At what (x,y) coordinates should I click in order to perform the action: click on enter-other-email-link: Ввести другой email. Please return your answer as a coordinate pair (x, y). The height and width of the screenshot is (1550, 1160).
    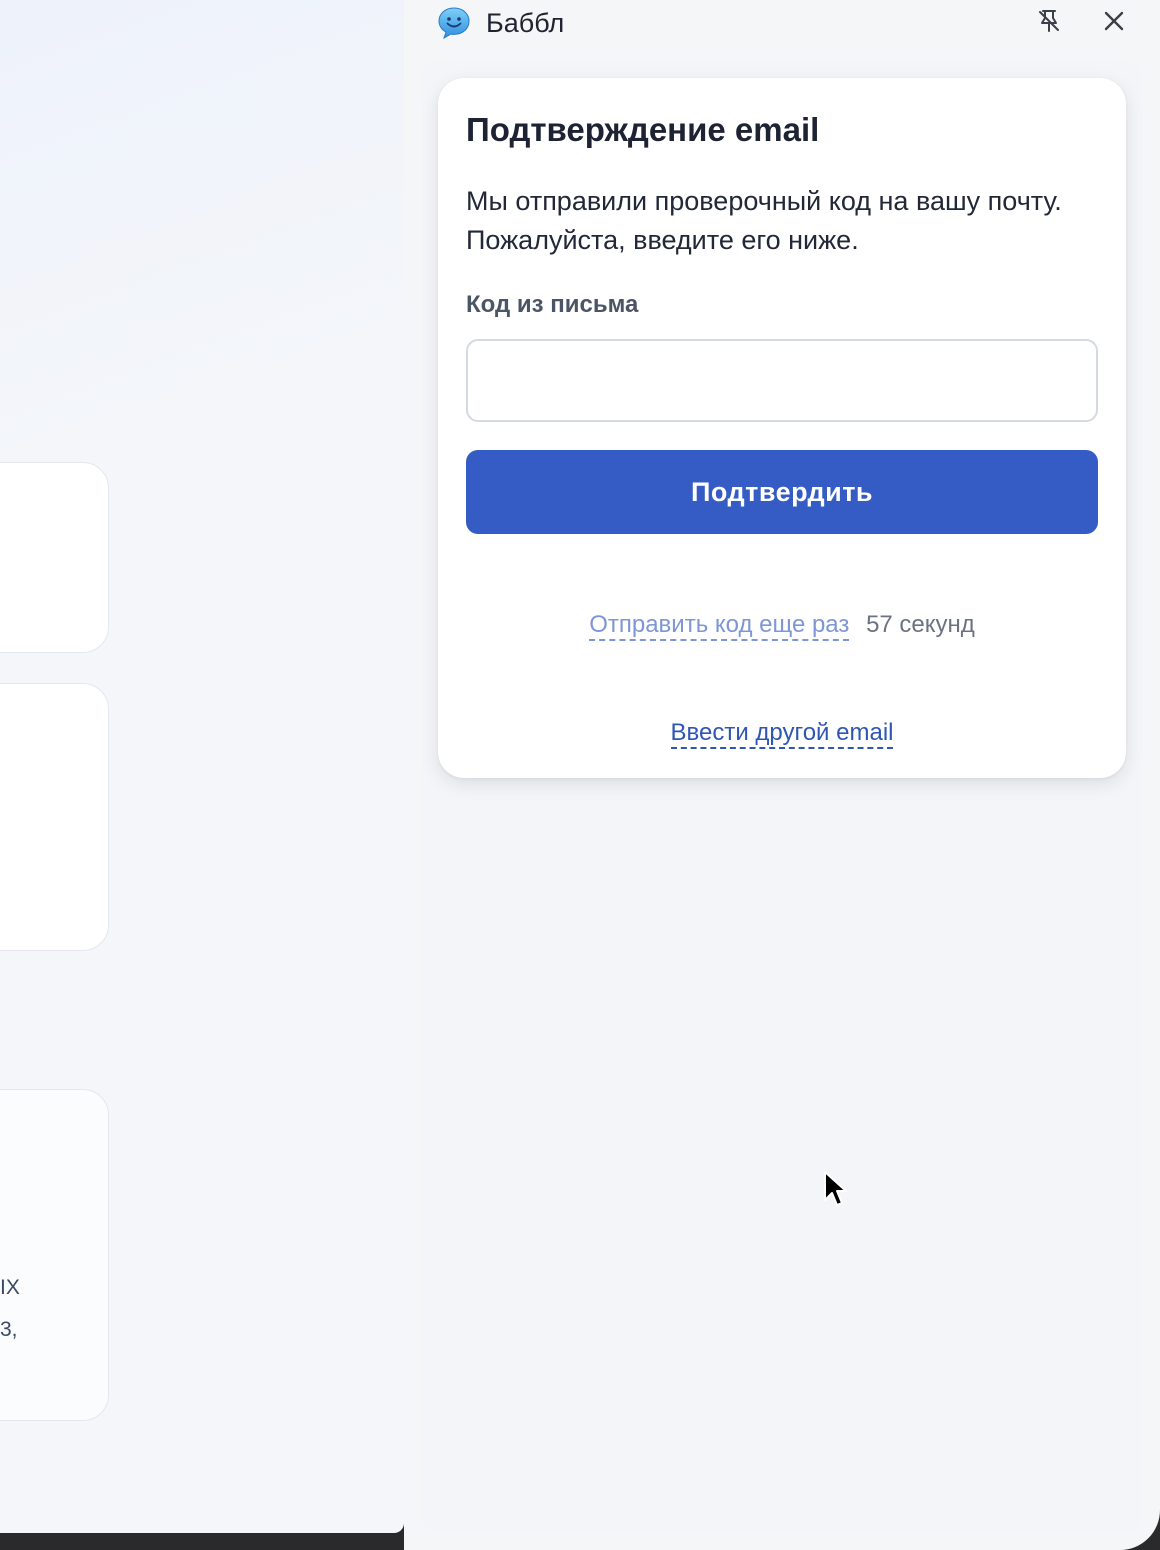
    Looking at the image, I should click on (782, 734).